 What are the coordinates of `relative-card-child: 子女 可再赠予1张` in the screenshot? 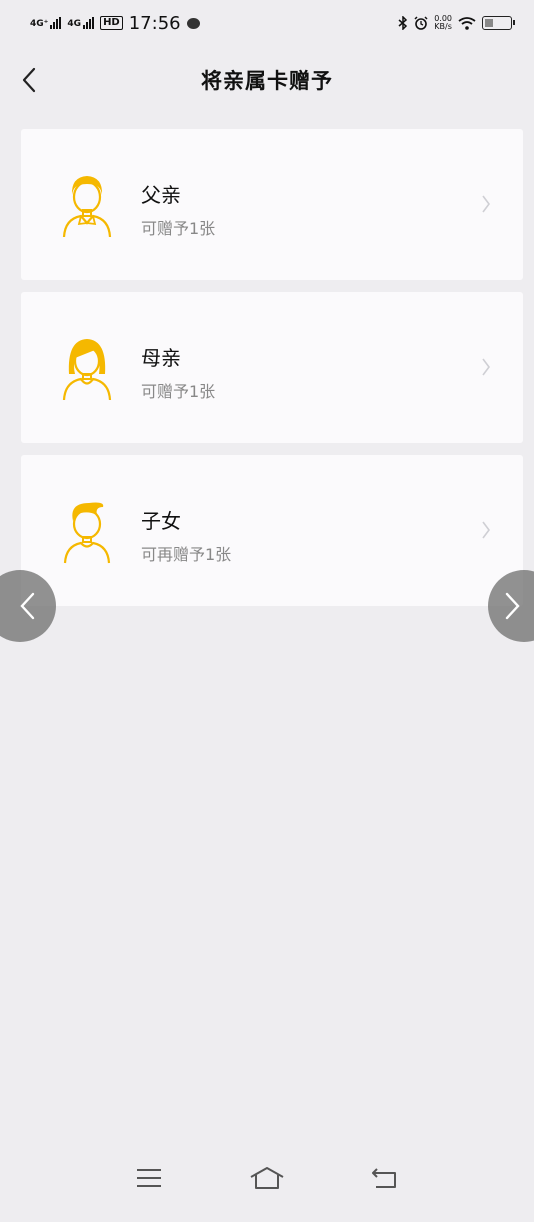 It's located at (272, 530).